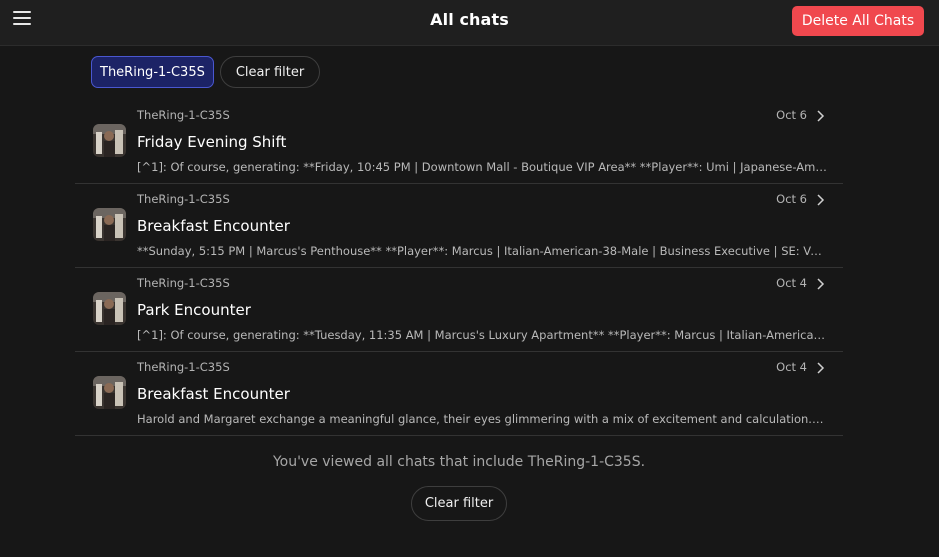 This screenshot has height=557, width=939. What do you see at coordinates (469, 23) in the screenshot?
I see `top-bar: All chats Delete All Chats` at bounding box center [469, 23].